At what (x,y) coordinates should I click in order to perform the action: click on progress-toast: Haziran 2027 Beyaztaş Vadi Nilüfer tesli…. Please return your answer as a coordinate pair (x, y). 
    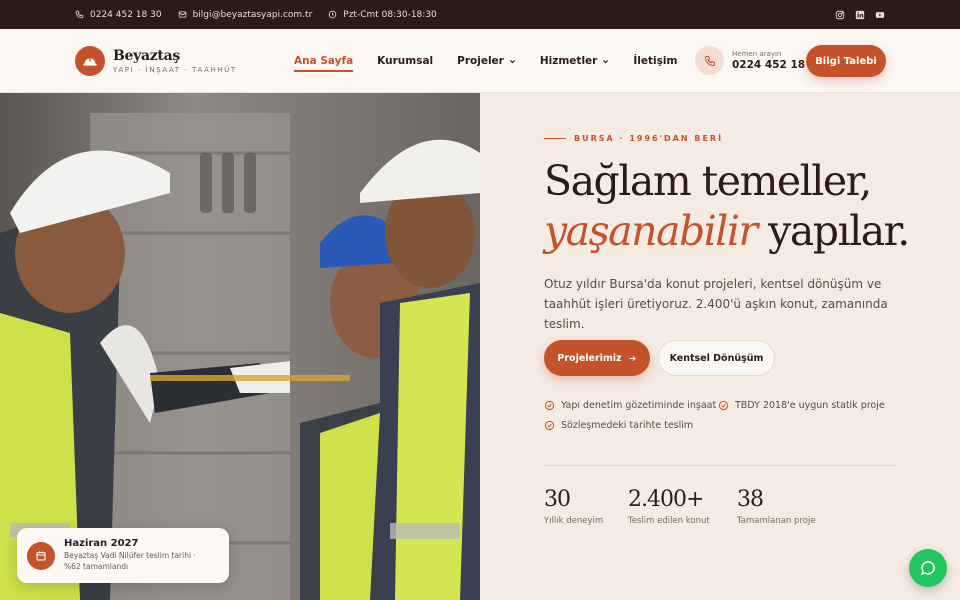
    Looking at the image, I should click on (123, 555).